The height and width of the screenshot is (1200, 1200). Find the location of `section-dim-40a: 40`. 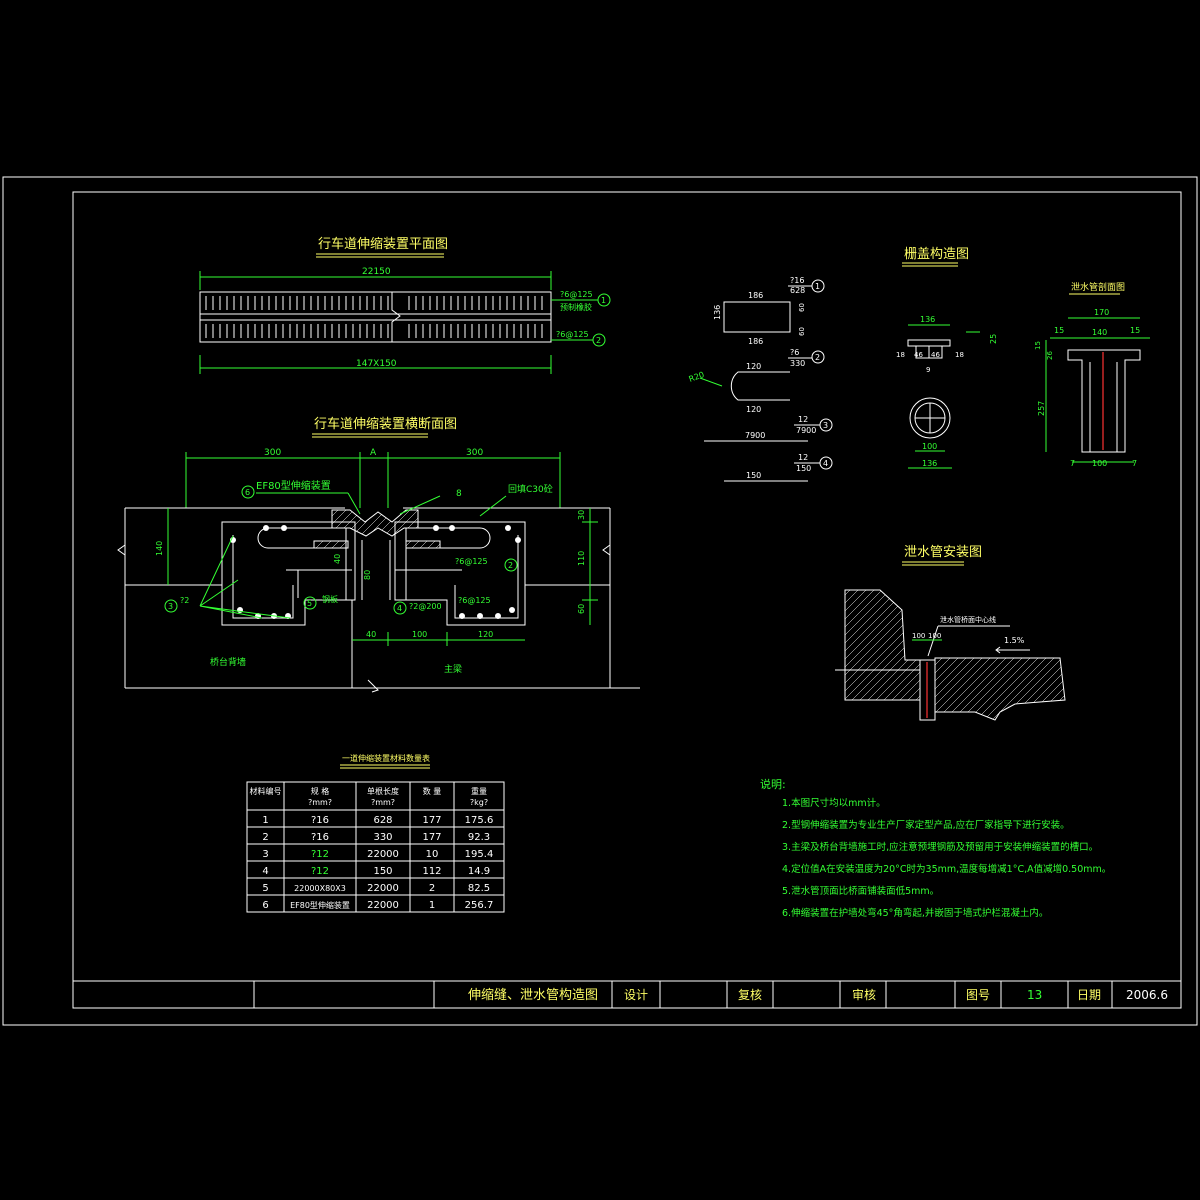

section-dim-40a: 40 is located at coordinates (337, 559).